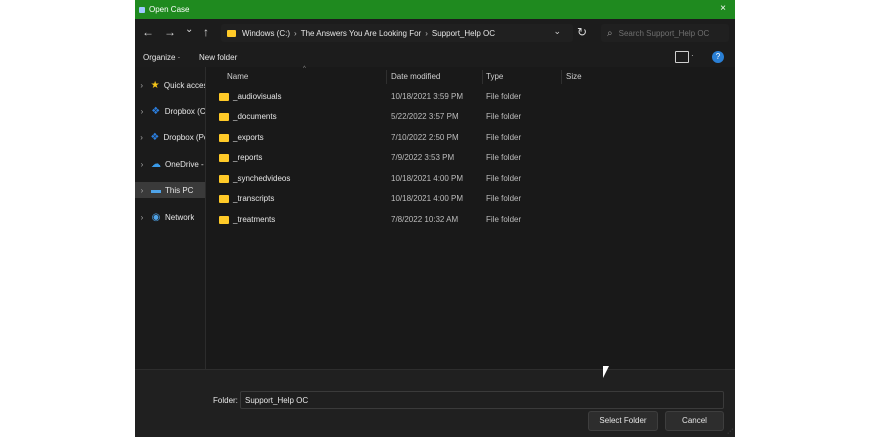 The height and width of the screenshot is (437, 871). What do you see at coordinates (179, 190) in the screenshot?
I see `sidebar-item-label: This PC` at bounding box center [179, 190].